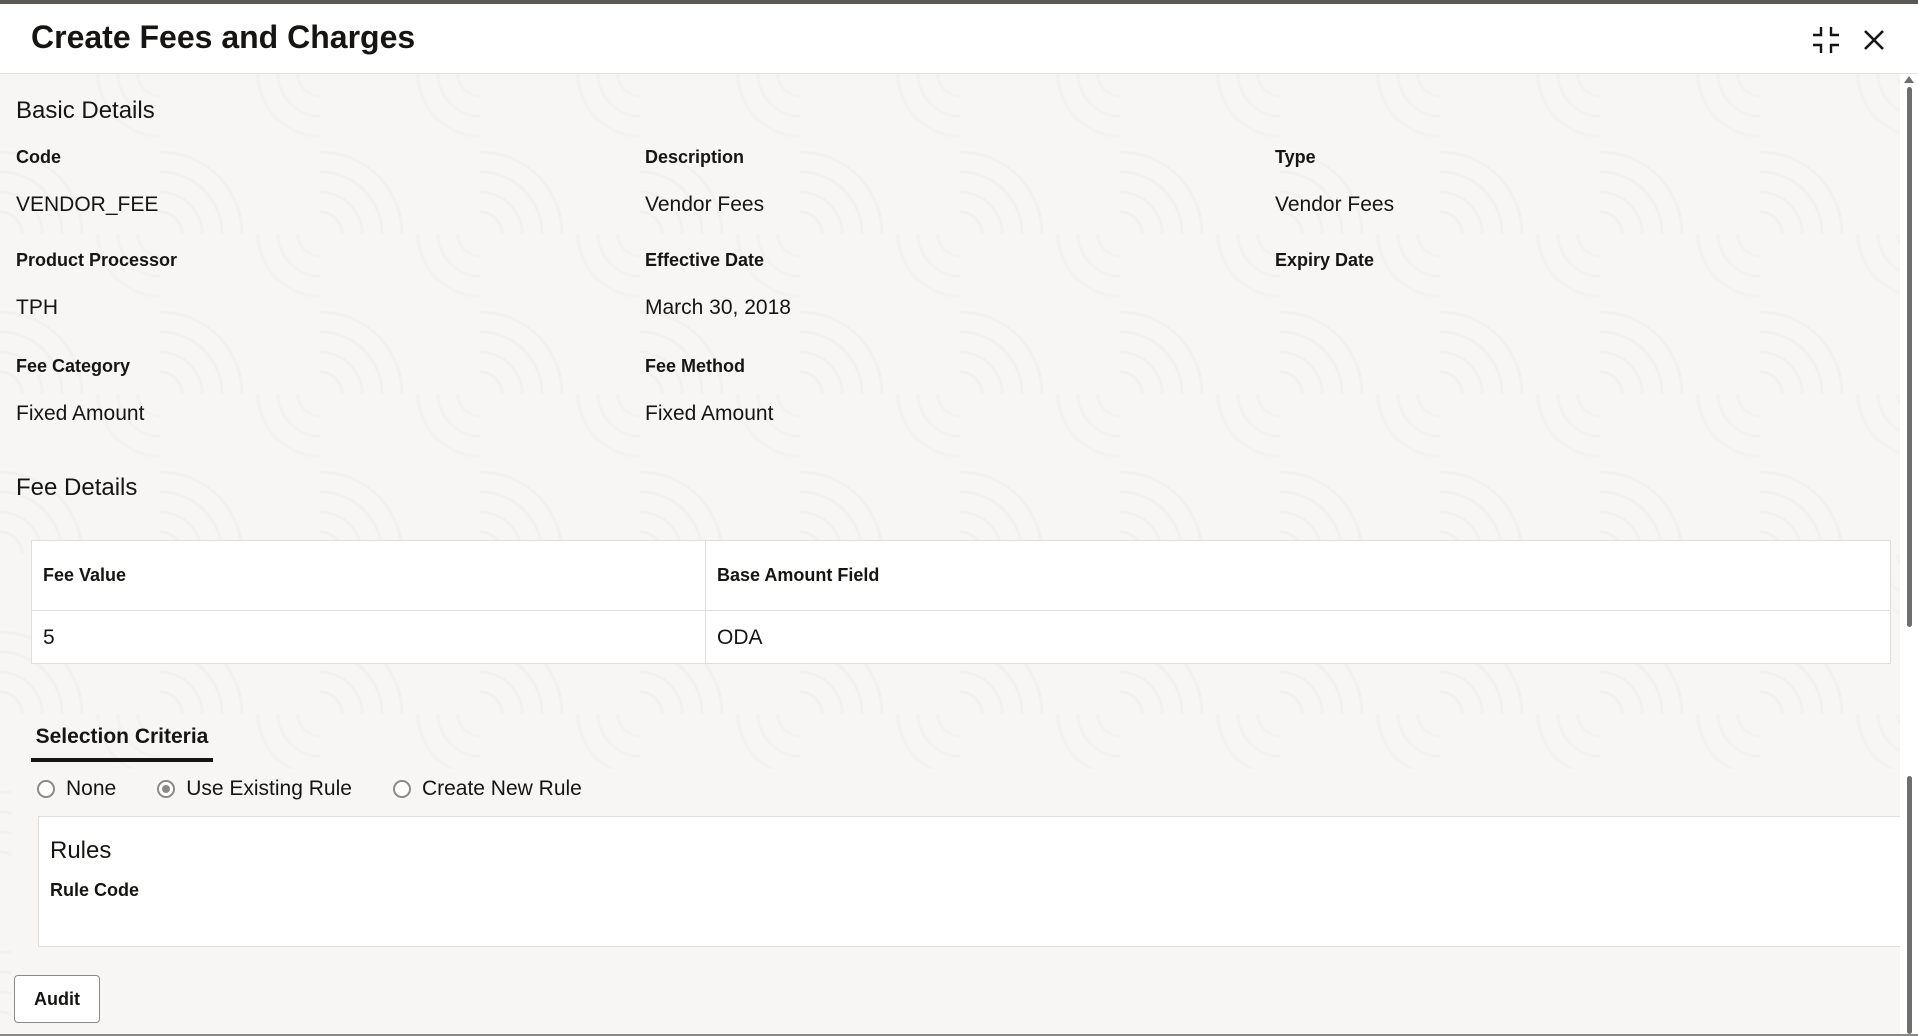 This screenshot has height=1036, width=1918. I want to click on product-processor-value: TPH, so click(37, 307).